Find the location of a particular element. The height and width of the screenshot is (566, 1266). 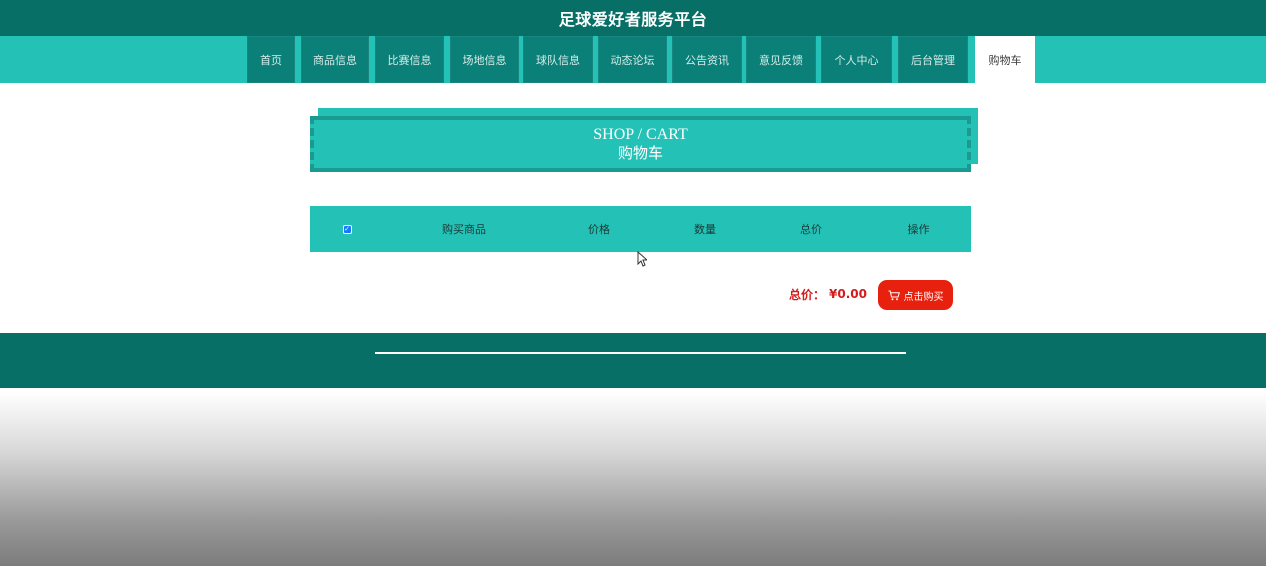

cart-total: 总价： ¥0.00 is located at coordinates (828, 294).